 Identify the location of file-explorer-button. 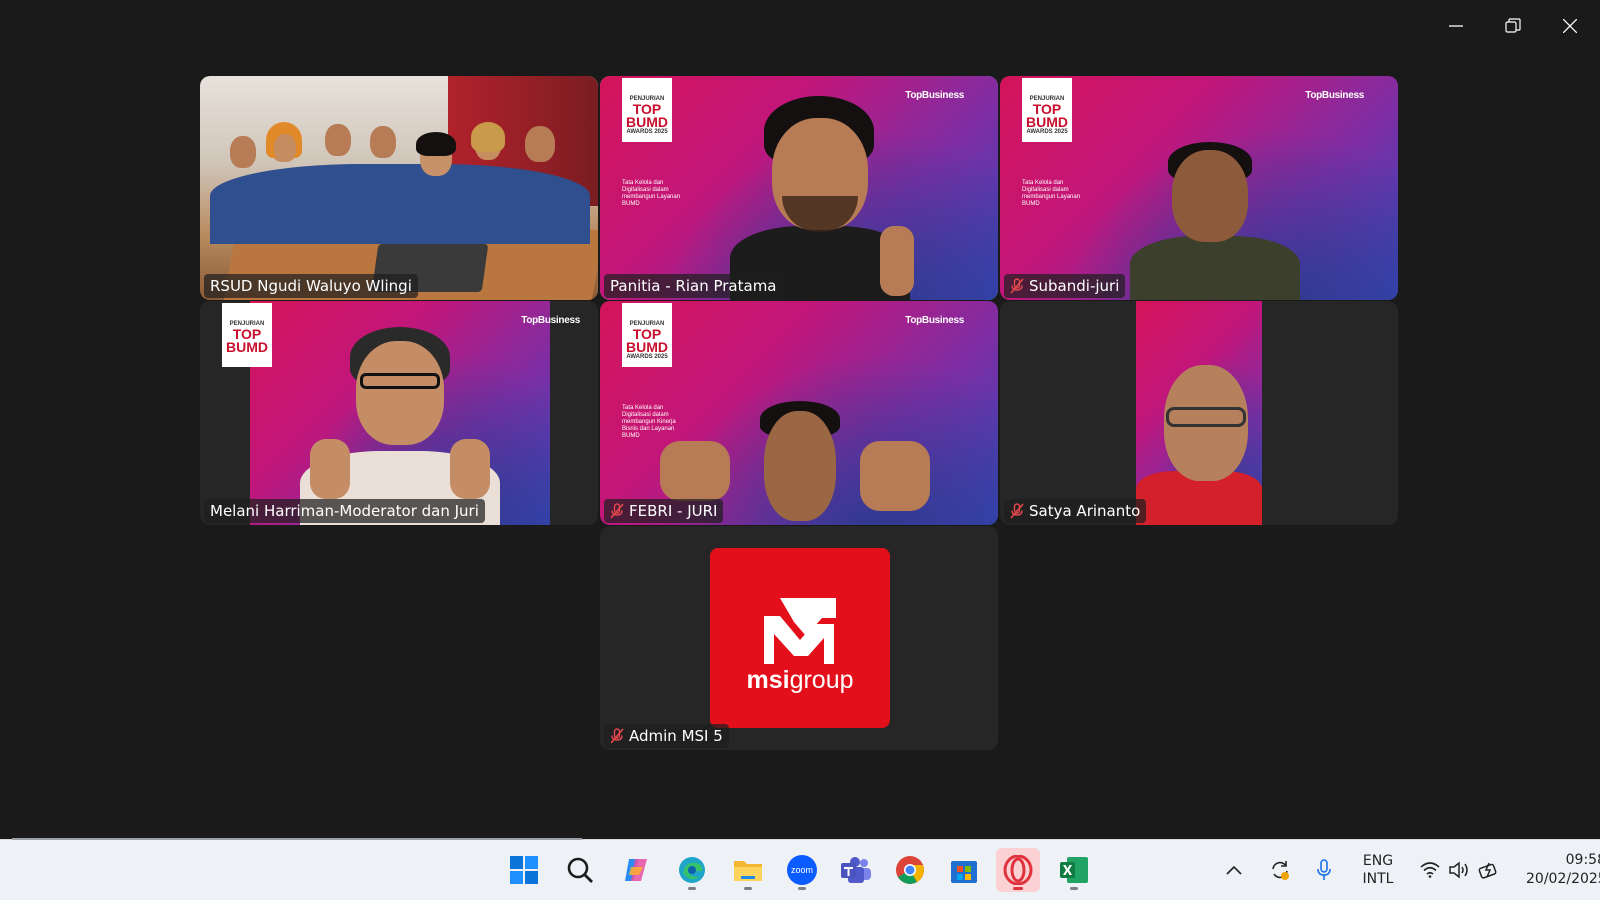
(748, 870).